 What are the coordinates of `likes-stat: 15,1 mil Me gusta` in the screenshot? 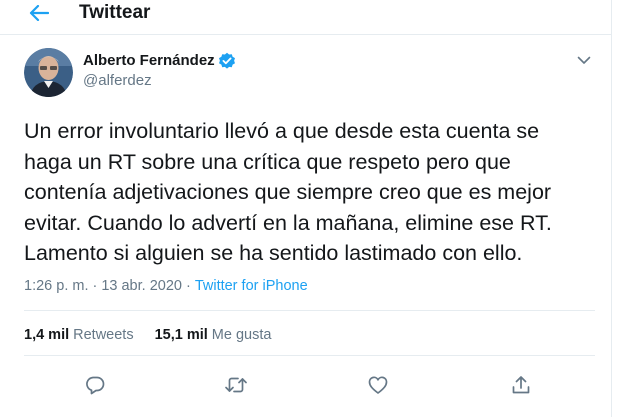 It's located at (213, 335).